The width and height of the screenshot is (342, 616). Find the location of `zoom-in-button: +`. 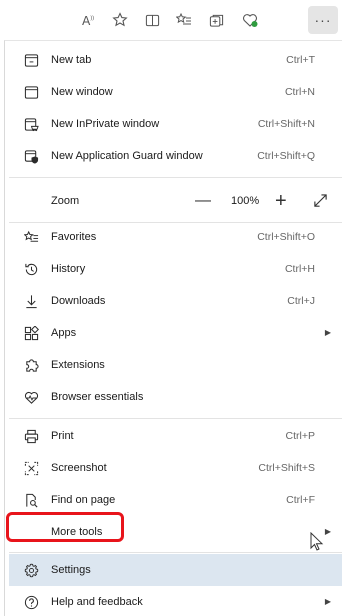

zoom-in-button: + is located at coordinates (281, 201).